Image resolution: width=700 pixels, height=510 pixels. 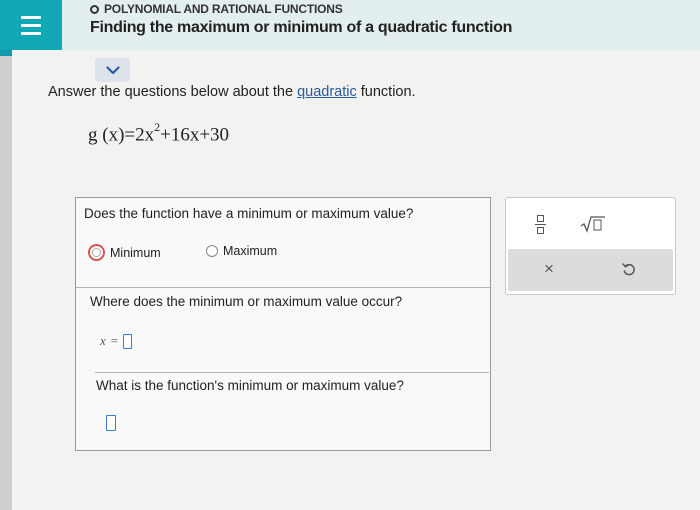 I want to click on function-equation: g (x)=2x2+16x+30, so click(x=159, y=133).